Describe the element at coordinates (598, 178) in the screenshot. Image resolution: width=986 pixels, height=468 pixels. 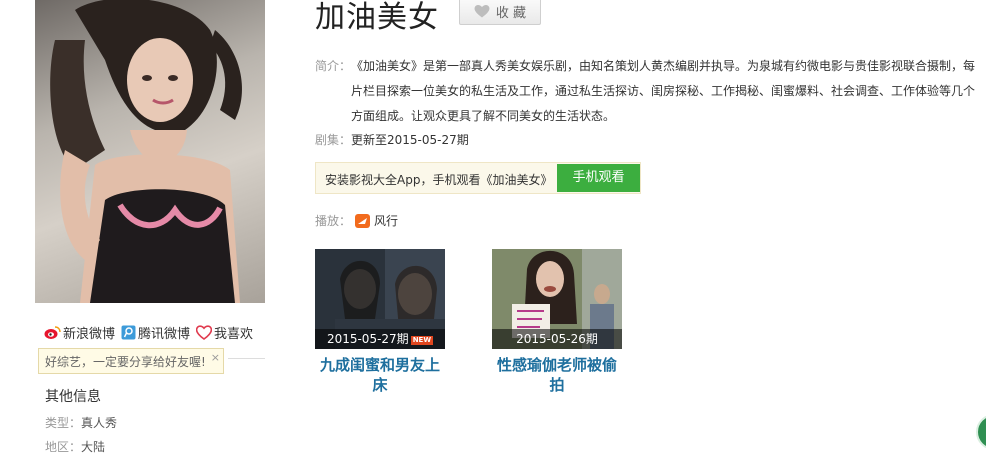
I see `mobile-watch-button: 手机观看` at that location.